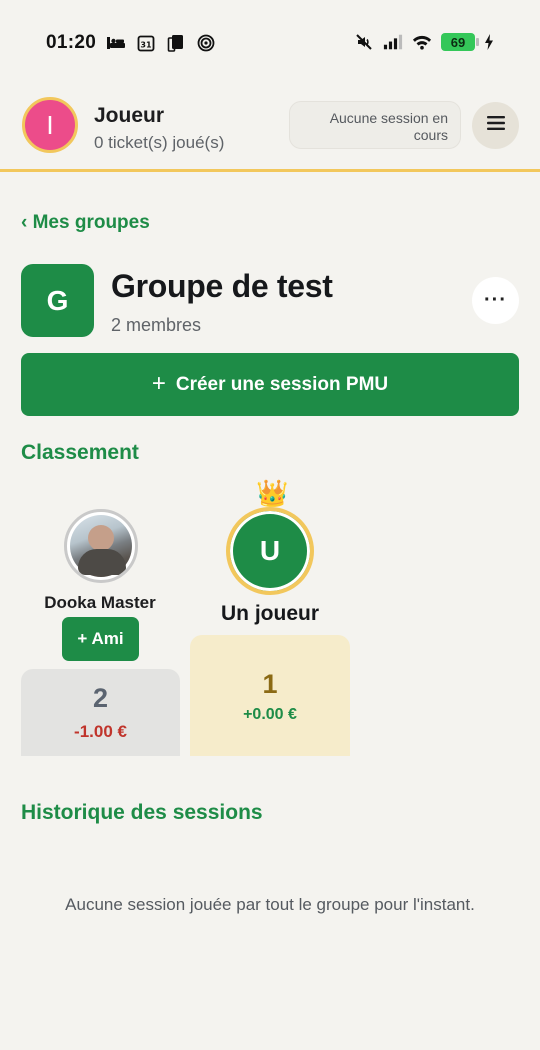 The image size is (540, 1050). What do you see at coordinates (272, 493) in the screenshot?
I see `crown-icon: 👑` at bounding box center [272, 493].